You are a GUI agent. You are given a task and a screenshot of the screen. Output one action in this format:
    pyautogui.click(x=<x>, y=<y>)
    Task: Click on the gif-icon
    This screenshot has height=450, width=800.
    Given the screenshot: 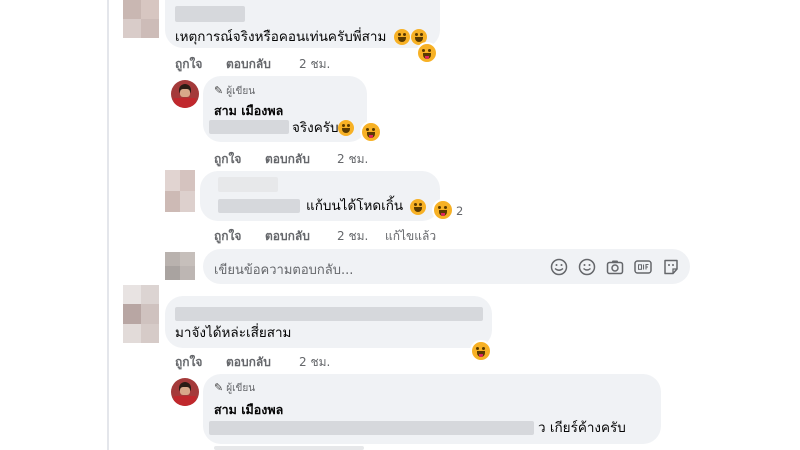 What is the action you would take?
    pyautogui.click(x=643, y=267)
    